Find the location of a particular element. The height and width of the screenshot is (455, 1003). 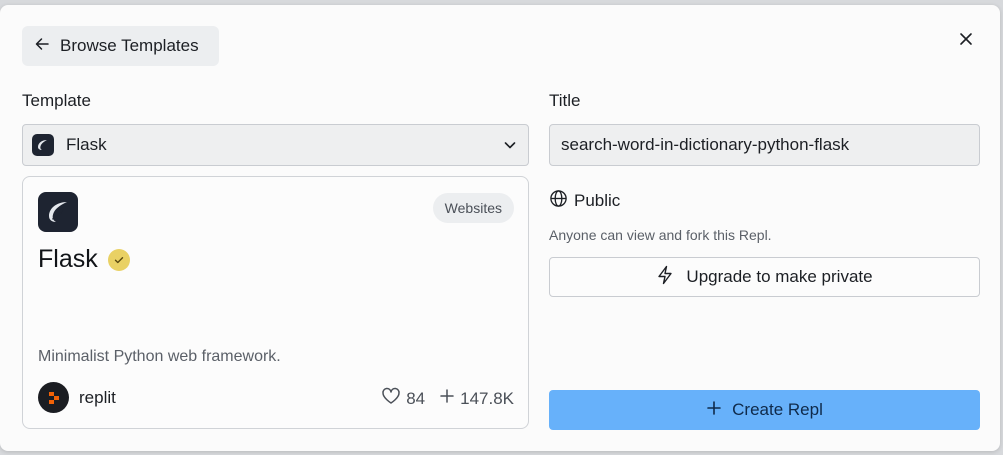

heart-icon is located at coordinates (391, 398).